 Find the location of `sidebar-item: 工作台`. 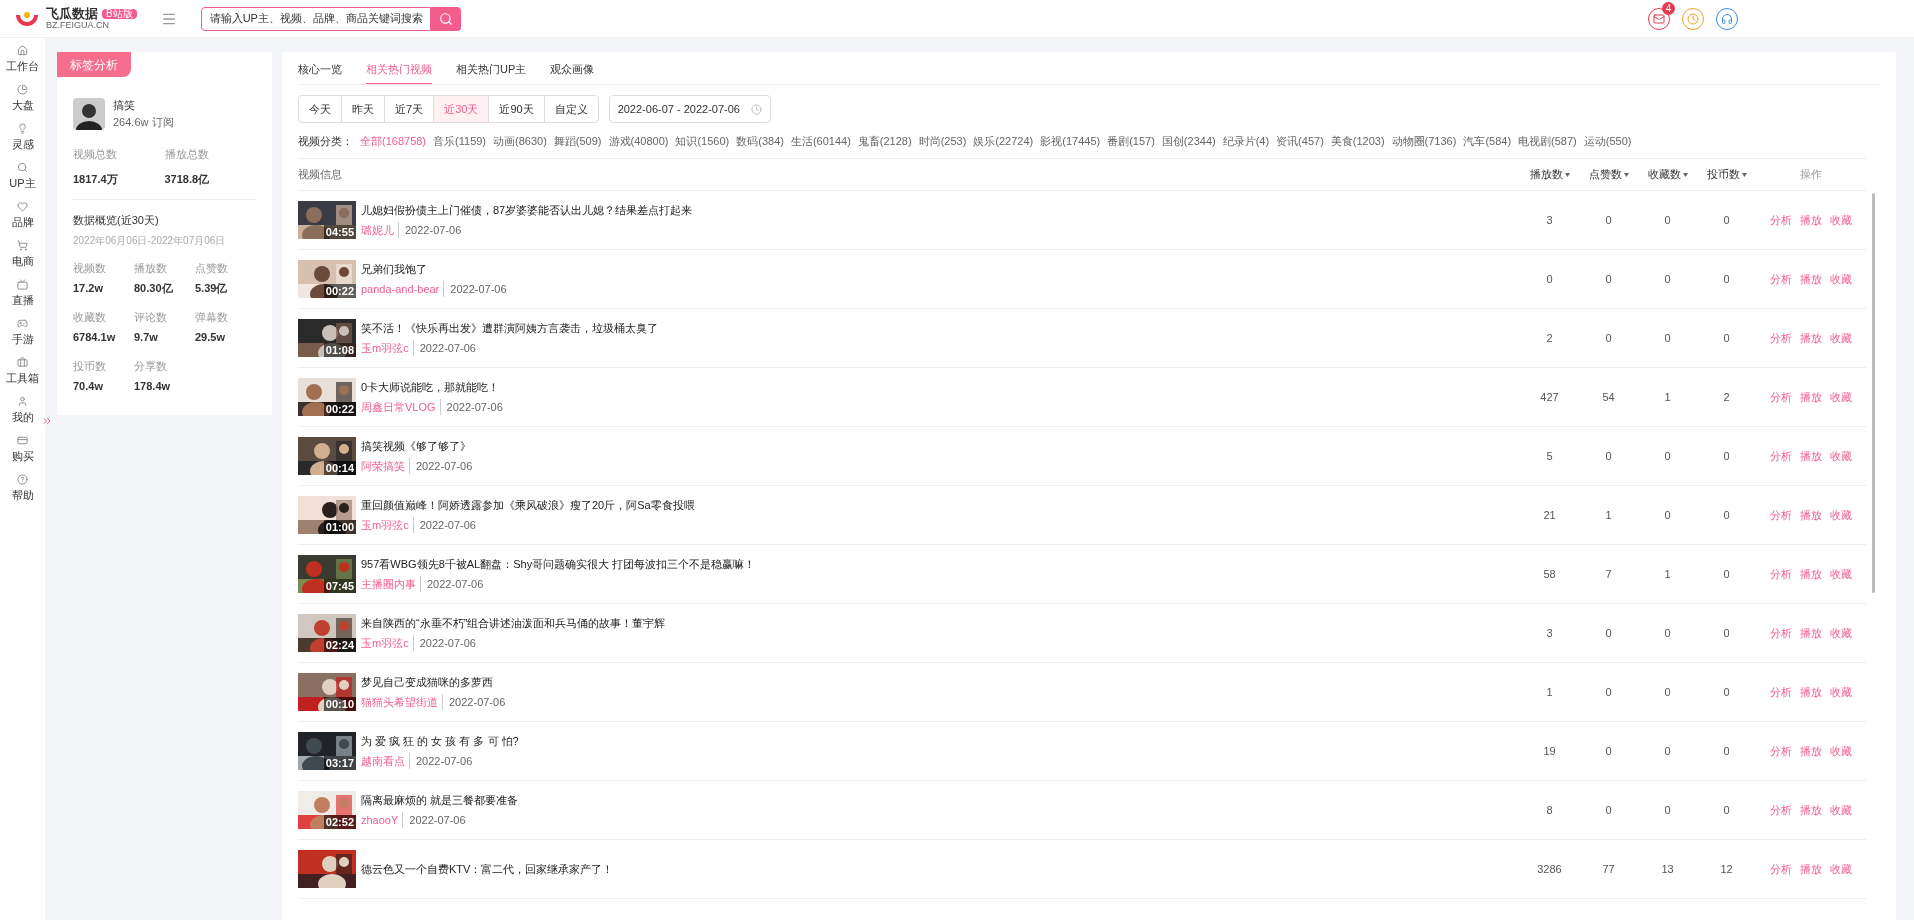

sidebar-item: 工作台 is located at coordinates (22, 59).